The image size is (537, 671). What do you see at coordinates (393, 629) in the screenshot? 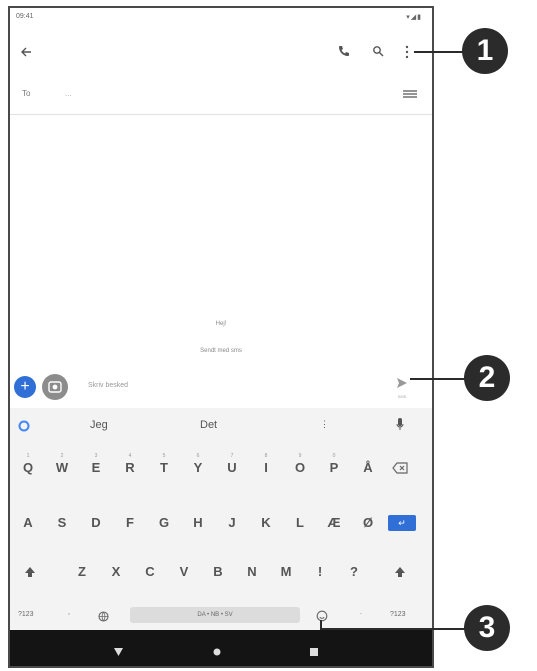
I see `callout-3-leader` at bounding box center [393, 629].